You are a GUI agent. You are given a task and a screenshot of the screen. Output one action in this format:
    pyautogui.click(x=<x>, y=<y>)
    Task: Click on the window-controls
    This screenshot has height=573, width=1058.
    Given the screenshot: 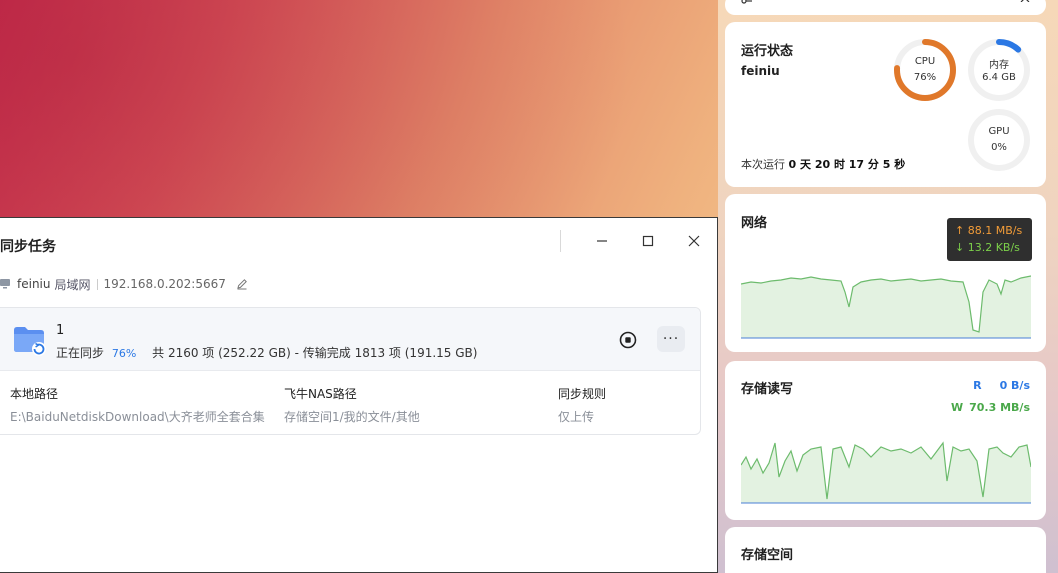 What is the action you would take?
    pyautogui.click(x=638, y=241)
    